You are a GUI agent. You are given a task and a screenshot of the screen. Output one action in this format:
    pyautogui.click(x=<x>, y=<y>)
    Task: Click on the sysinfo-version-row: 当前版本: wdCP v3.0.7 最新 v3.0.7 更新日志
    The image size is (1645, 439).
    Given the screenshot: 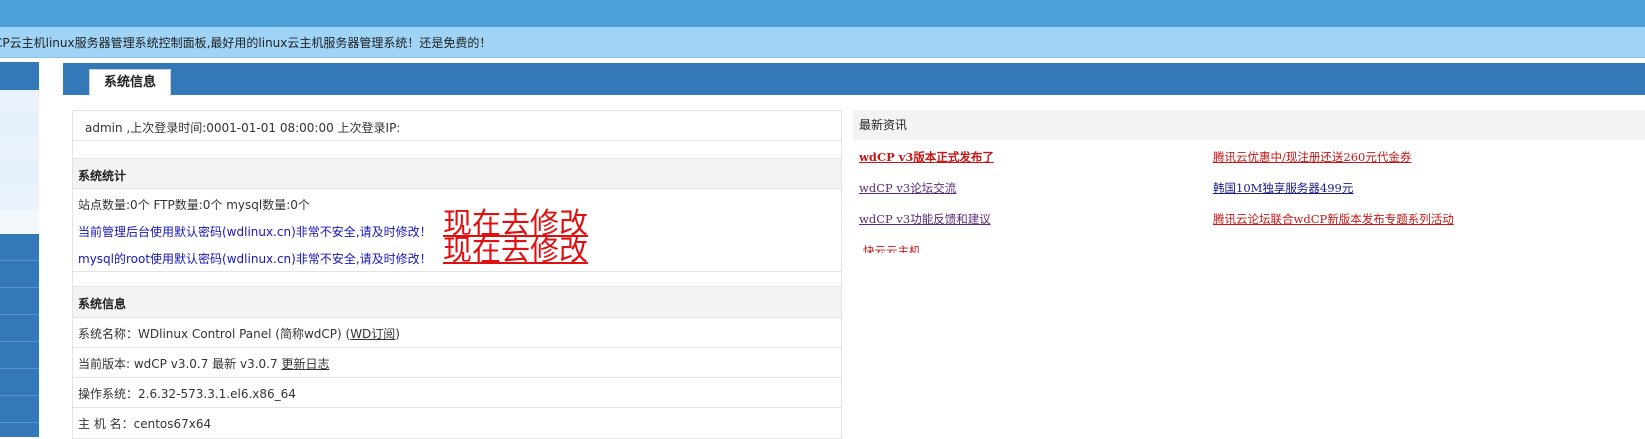 What is the action you would take?
    pyautogui.click(x=457, y=362)
    